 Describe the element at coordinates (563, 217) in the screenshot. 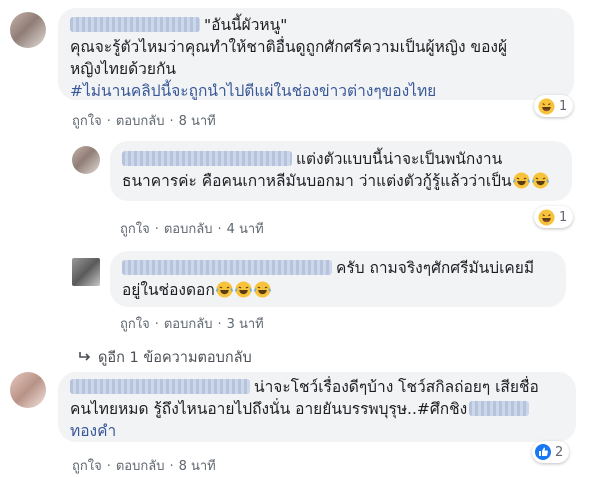

I see `comment-2-reaction-count: 1` at that location.